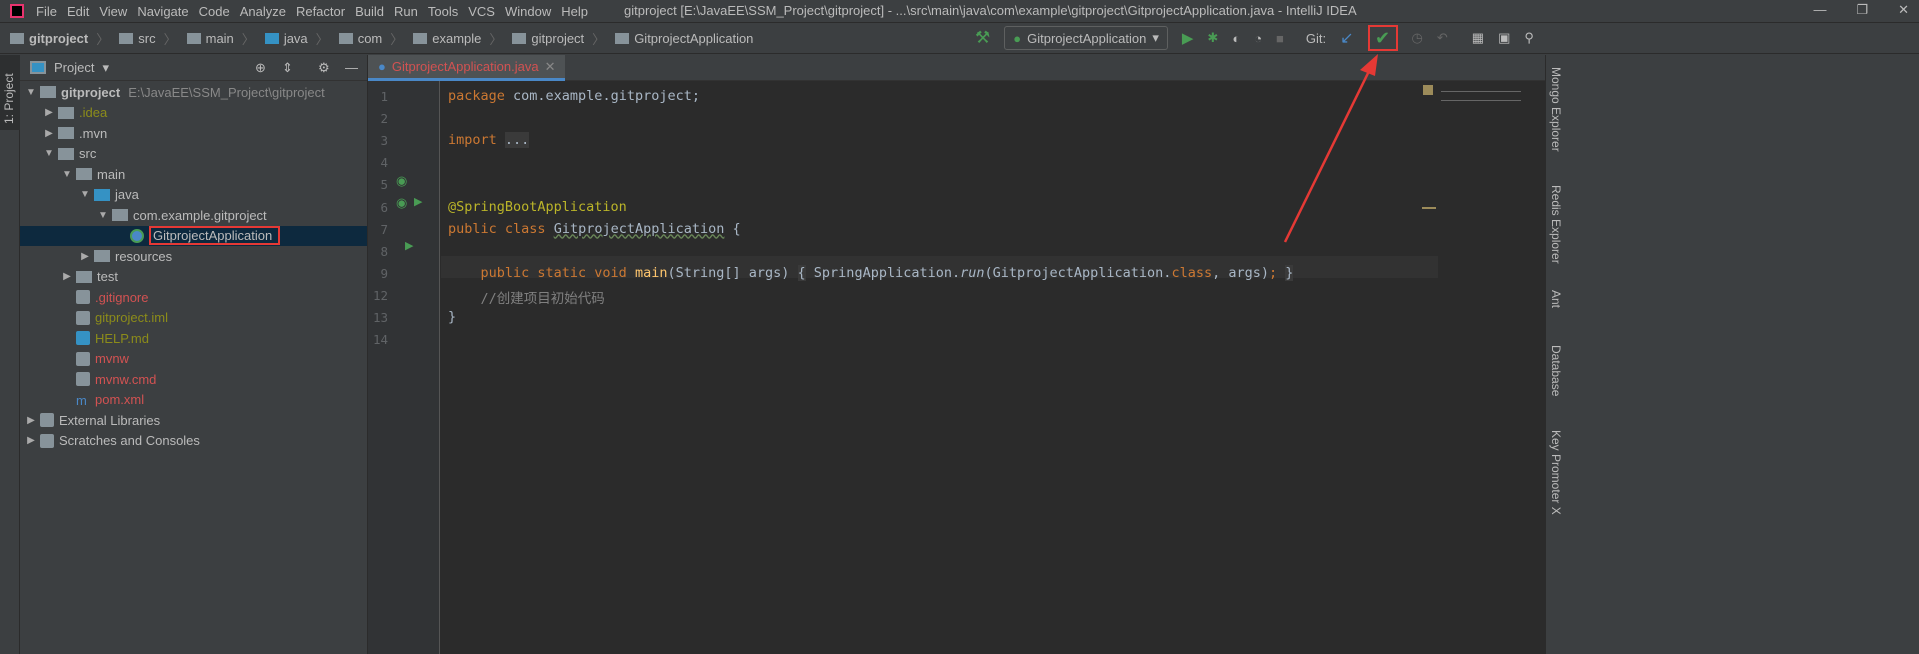 The height and width of the screenshot is (654, 1919). What do you see at coordinates (220, 38) in the screenshot?
I see `breadcrumb-item: main 〉` at bounding box center [220, 38].